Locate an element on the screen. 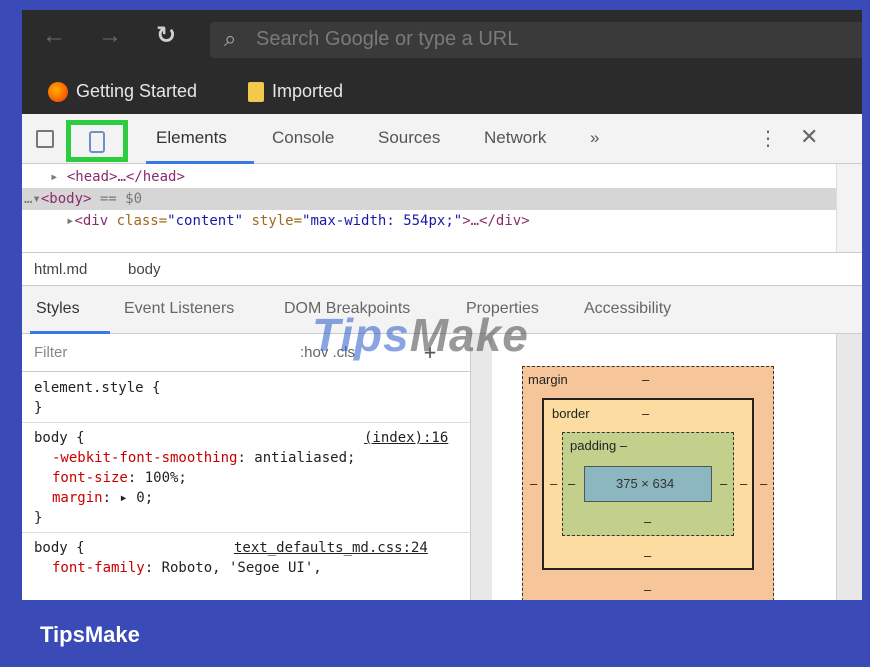 The image size is (870, 667). content-size: 375 × 634 is located at coordinates (645, 483).